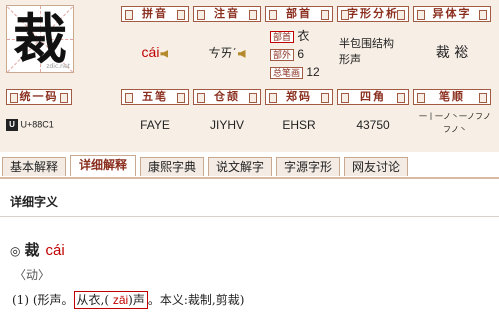  What do you see at coordinates (366, 43) in the screenshot?
I see `structure-line1: 半包围结构` at bounding box center [366, 43].